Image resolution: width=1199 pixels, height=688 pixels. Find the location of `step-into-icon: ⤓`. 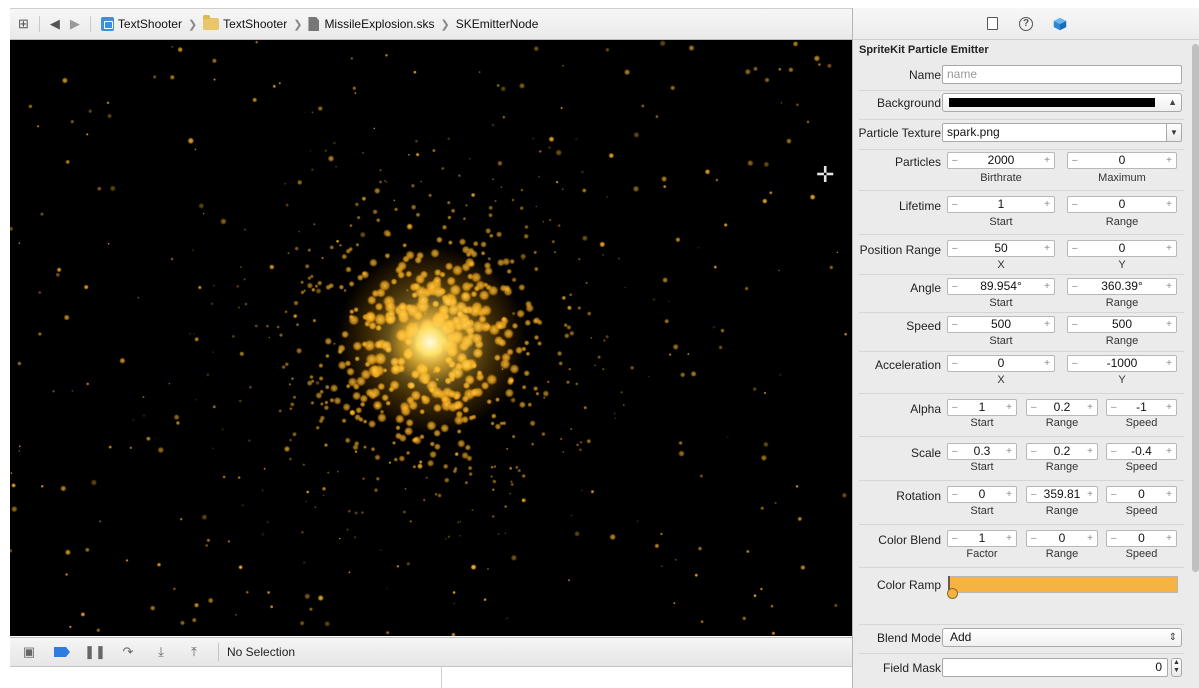

step-into-icon: ⤓ is located at coordinates (161, 652).